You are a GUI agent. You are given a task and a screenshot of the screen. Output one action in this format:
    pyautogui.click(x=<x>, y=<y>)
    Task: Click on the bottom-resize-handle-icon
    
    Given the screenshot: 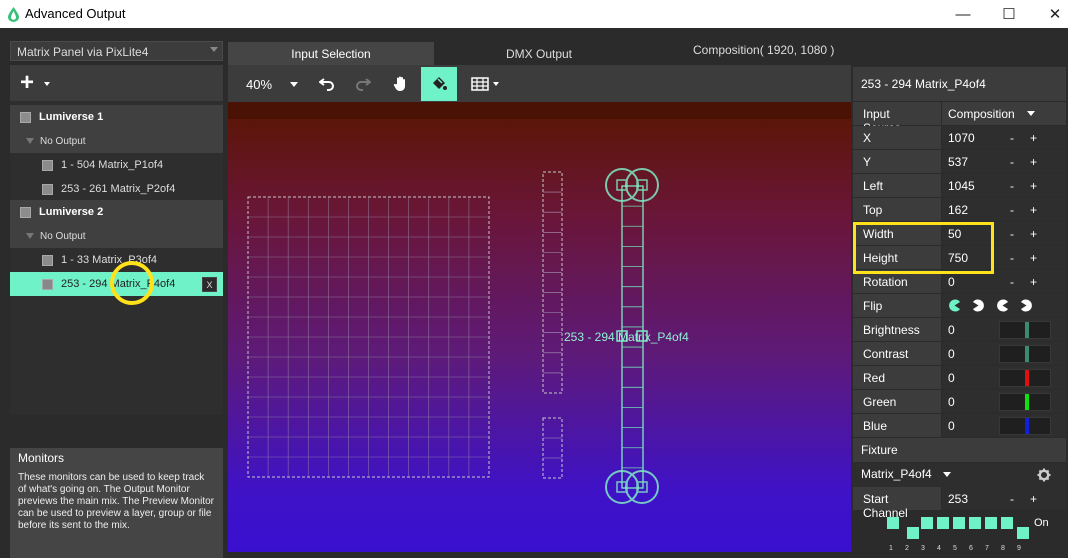 What is the action you would take?
    pyautogui.click(x=632, y=487)
    